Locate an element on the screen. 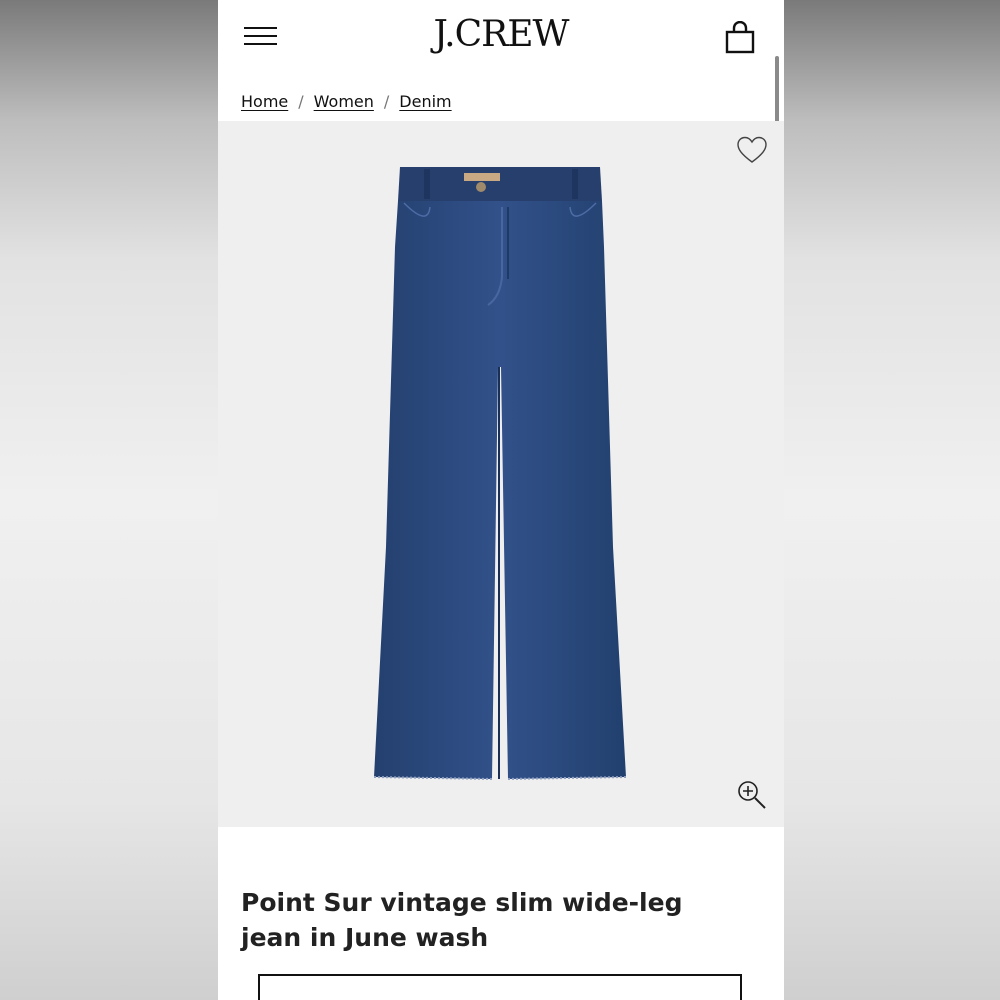 The image size is (1000, 1000). breadcrumb-women: Women is located at coordinates (344, 101).